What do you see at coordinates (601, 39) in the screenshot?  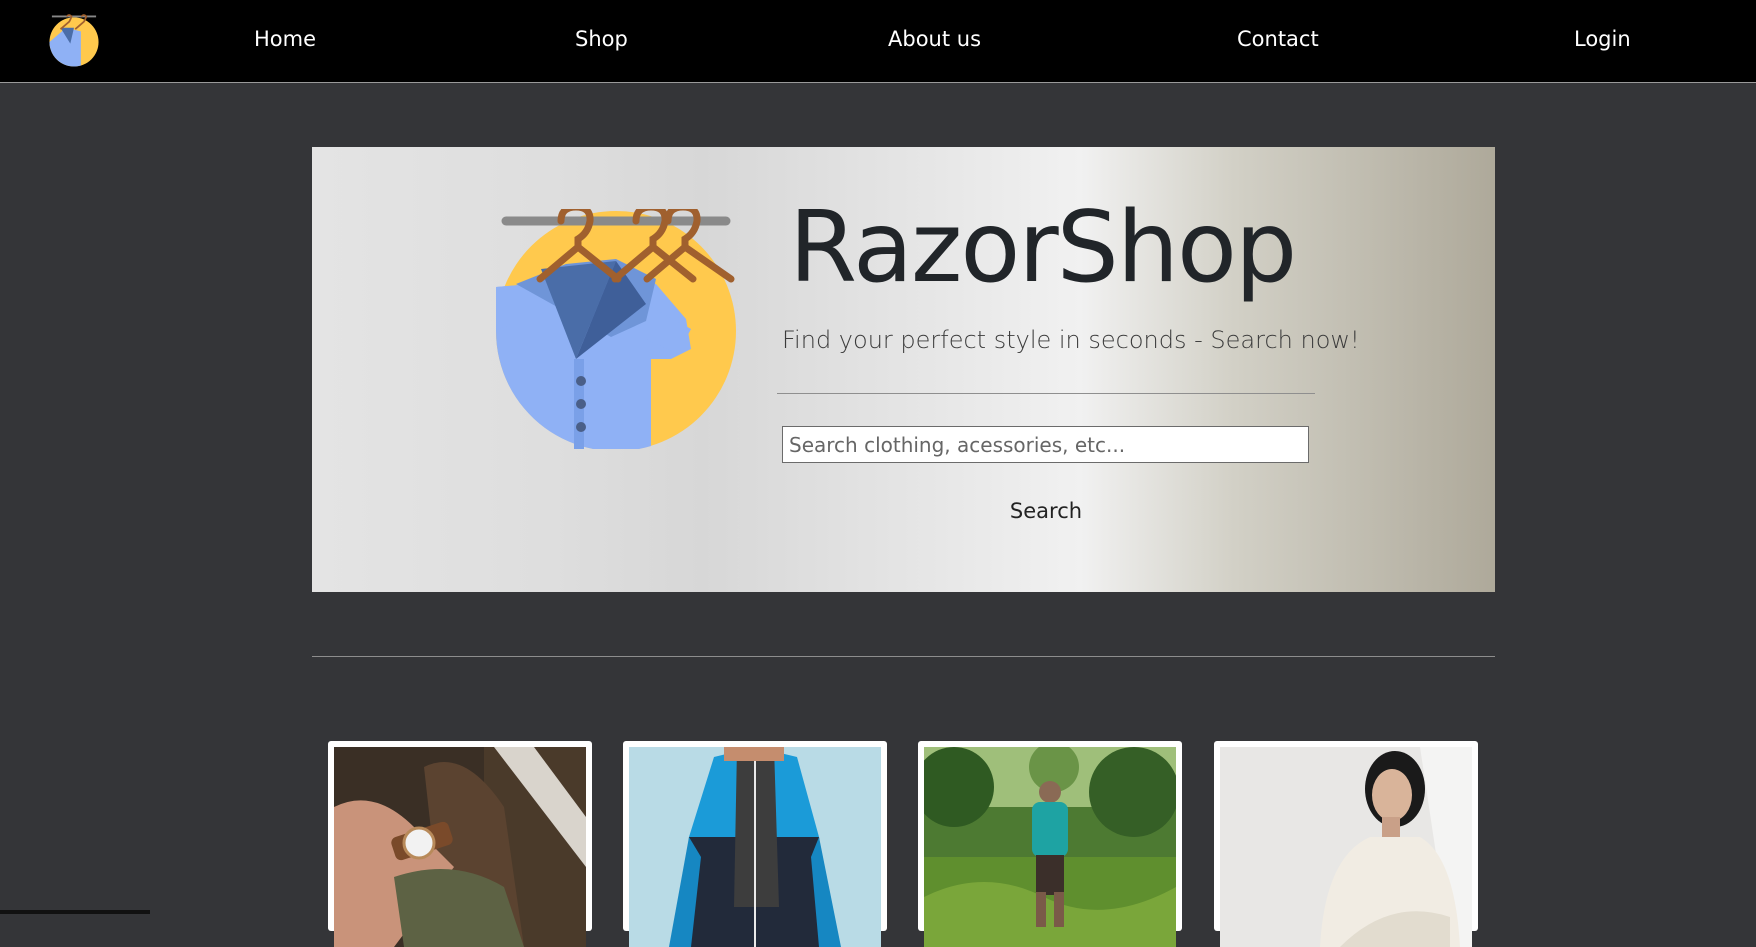 I see `nav-shop: Shop` at bounding box center [601, 39].